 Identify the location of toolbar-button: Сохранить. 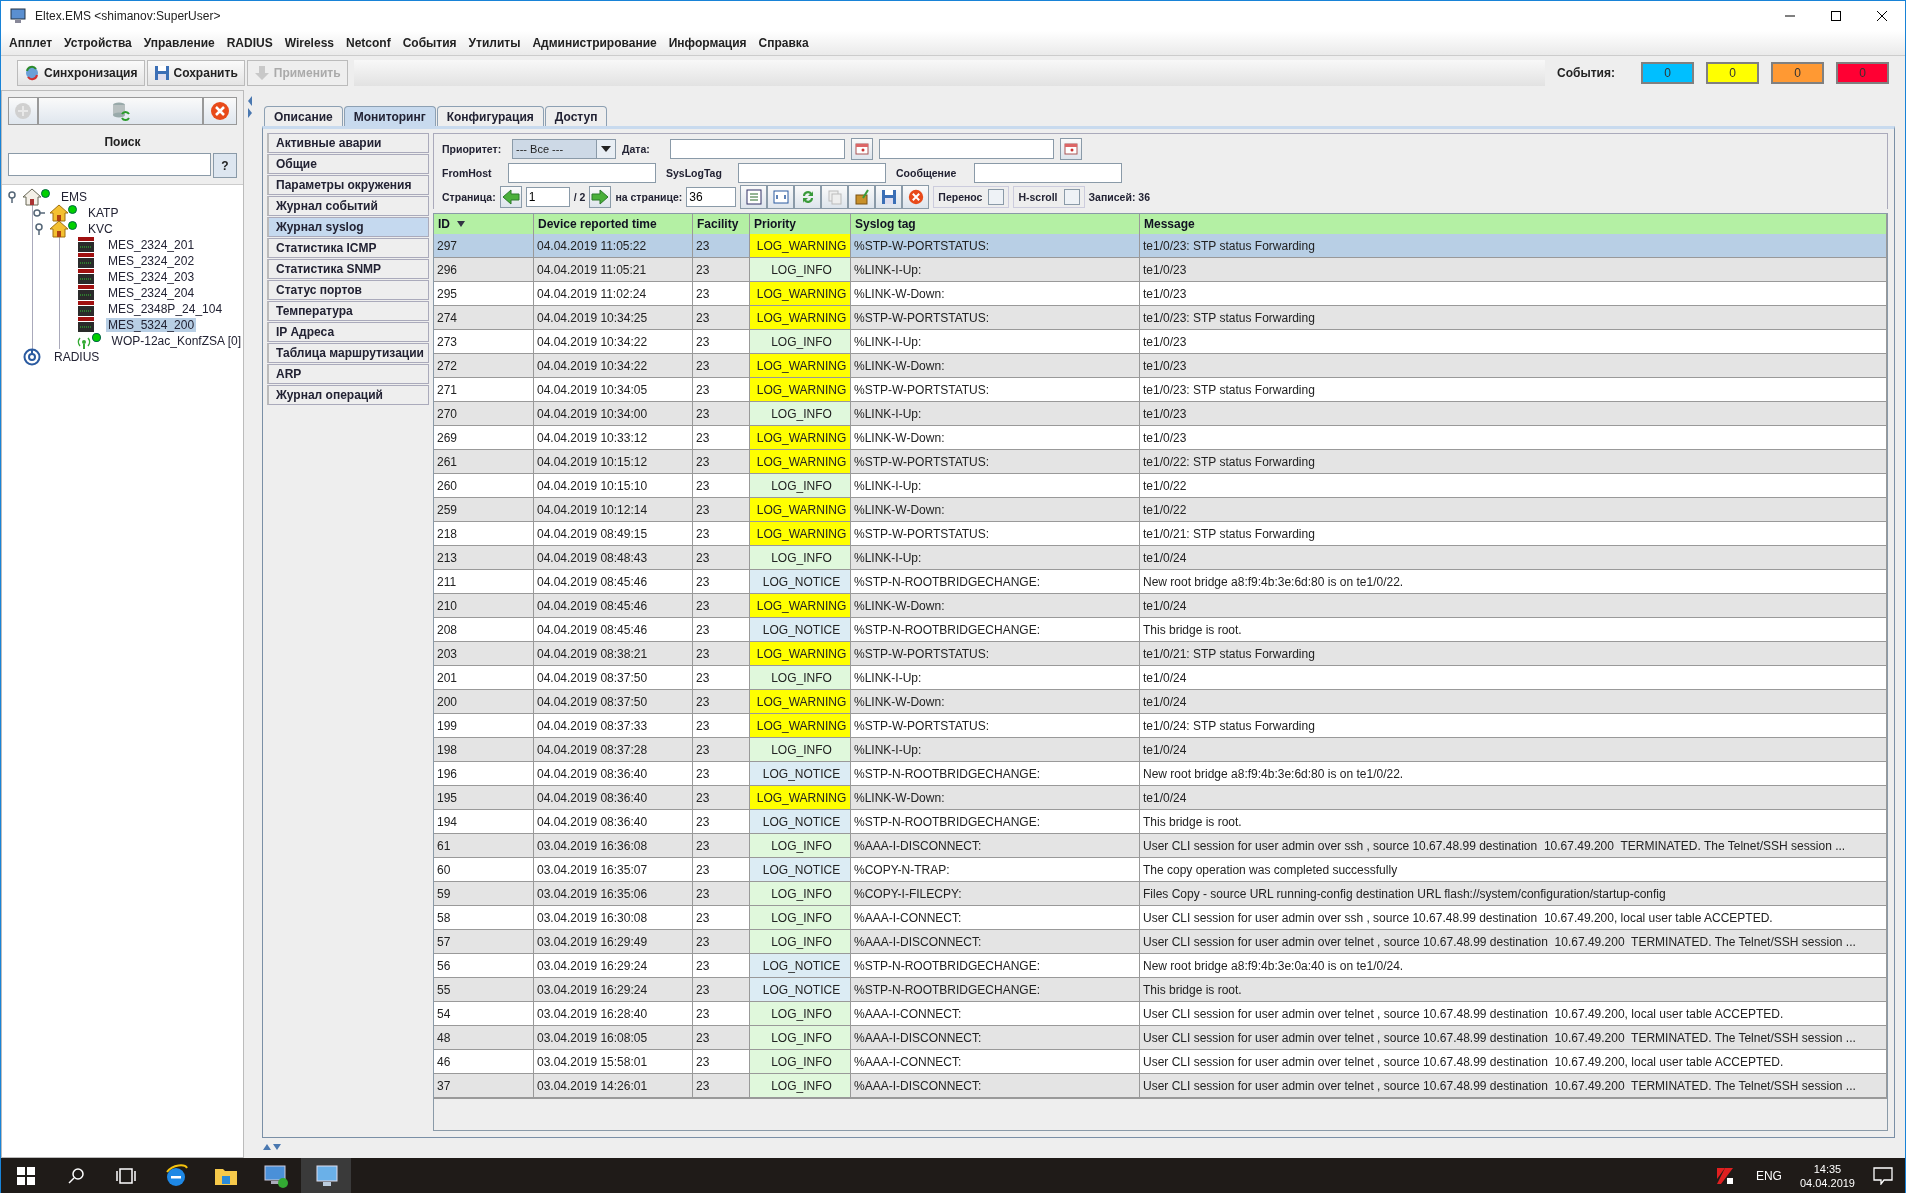
(195, 72).